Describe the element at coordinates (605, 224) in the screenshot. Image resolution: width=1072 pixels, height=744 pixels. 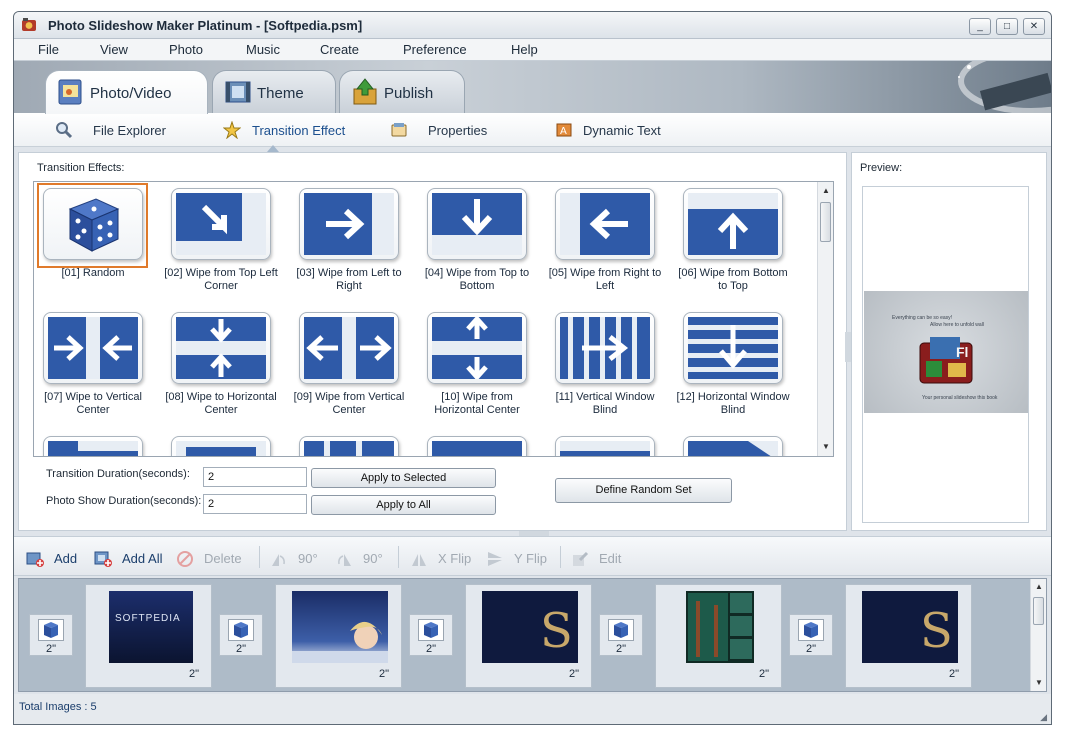
I see `arrow-left-icon` at that location.